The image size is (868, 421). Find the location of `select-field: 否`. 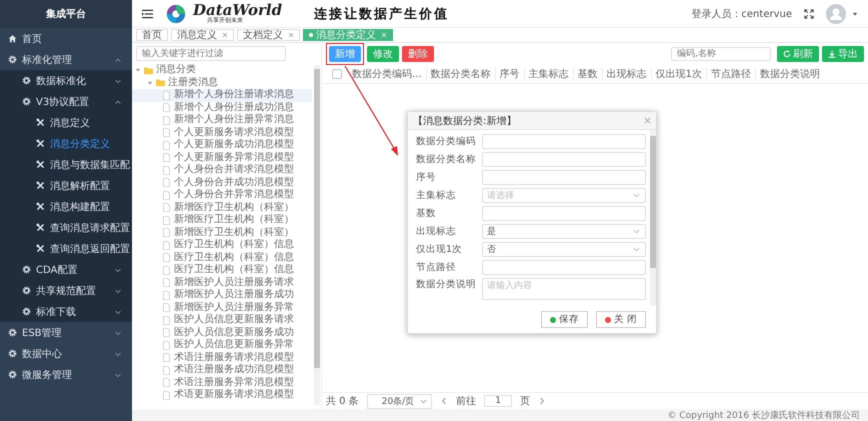

select-field: 否 is located at coordinates (564, 249).